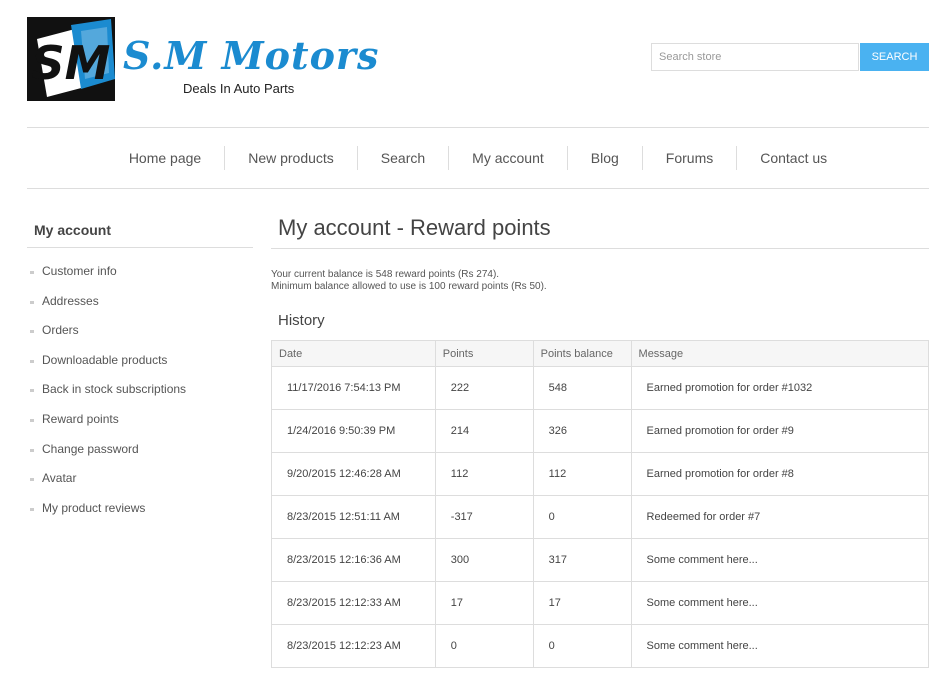  I want to click on search-input, so click(755, 57).